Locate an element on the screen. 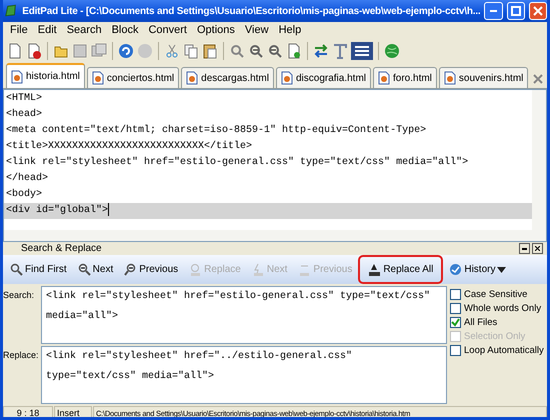  dropdown-arrow-icon is located at coordinates (501, 269).